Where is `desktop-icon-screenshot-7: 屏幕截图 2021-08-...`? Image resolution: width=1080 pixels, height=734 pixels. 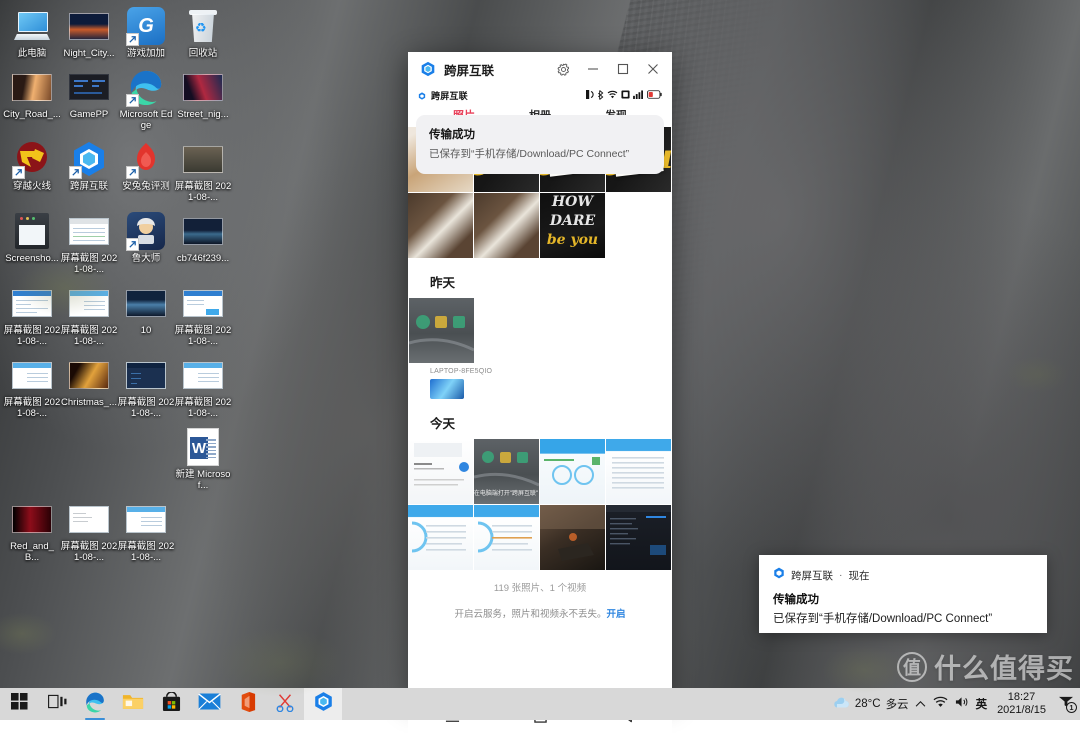 desktop-icon-screenshot-7: 屏幕截图 2021-08-... is located at coordinates (146, 386).